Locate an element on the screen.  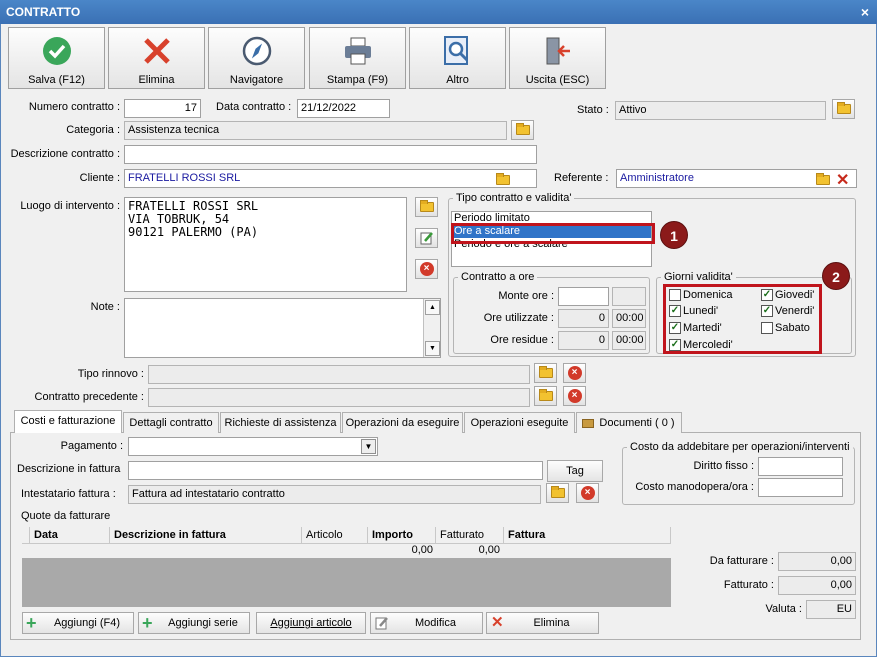
day-checkbox-1: ✓ Lunedi' is located at coordinates (693, 311).